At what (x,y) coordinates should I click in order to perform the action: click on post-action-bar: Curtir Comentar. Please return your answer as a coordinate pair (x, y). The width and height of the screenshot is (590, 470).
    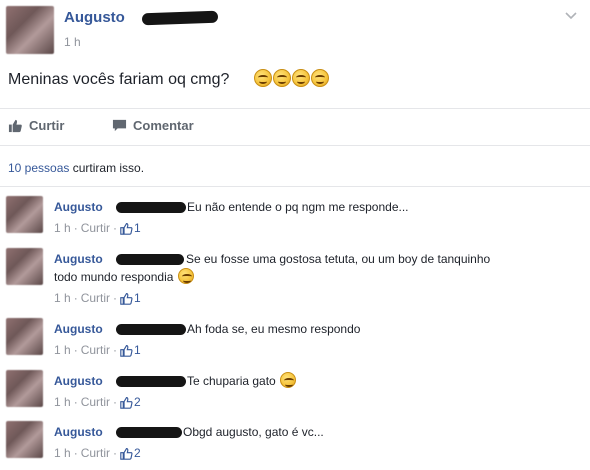
    Looking at the image, I should click on (295, 127).